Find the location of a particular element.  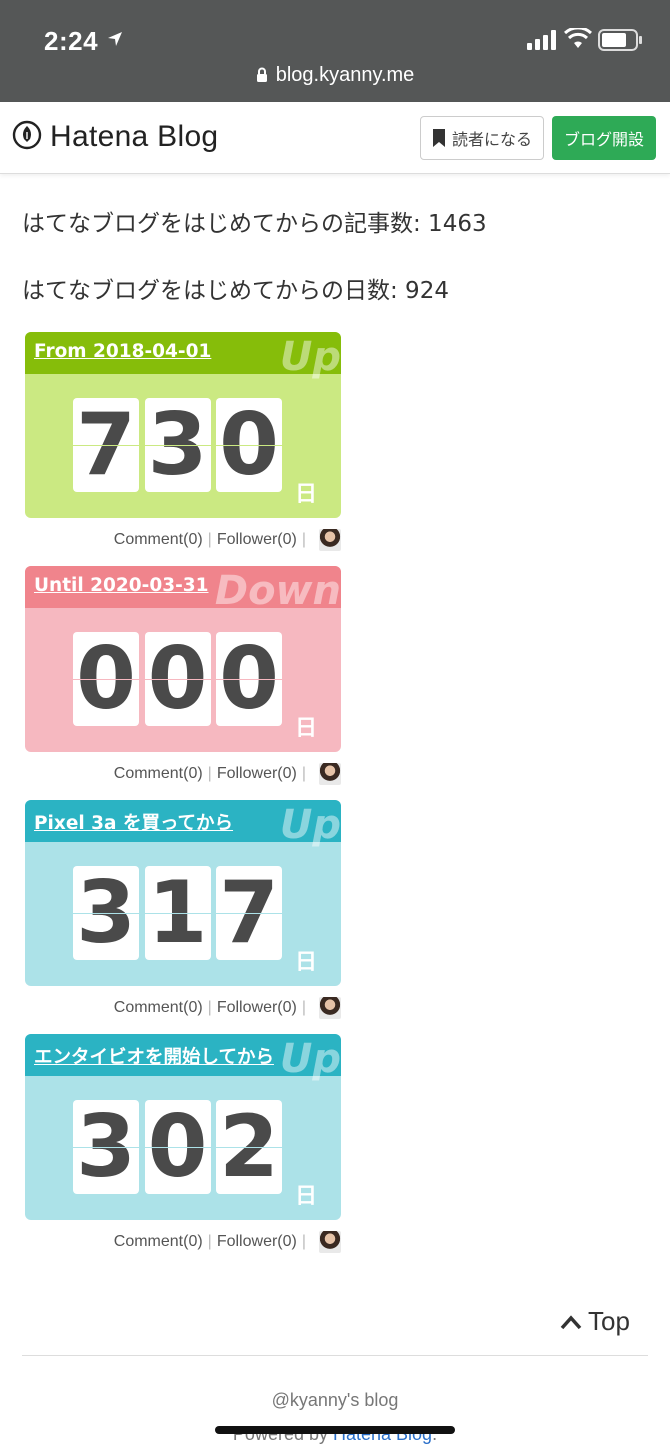

location-arrow-icon is located at coordinates (115, 41).